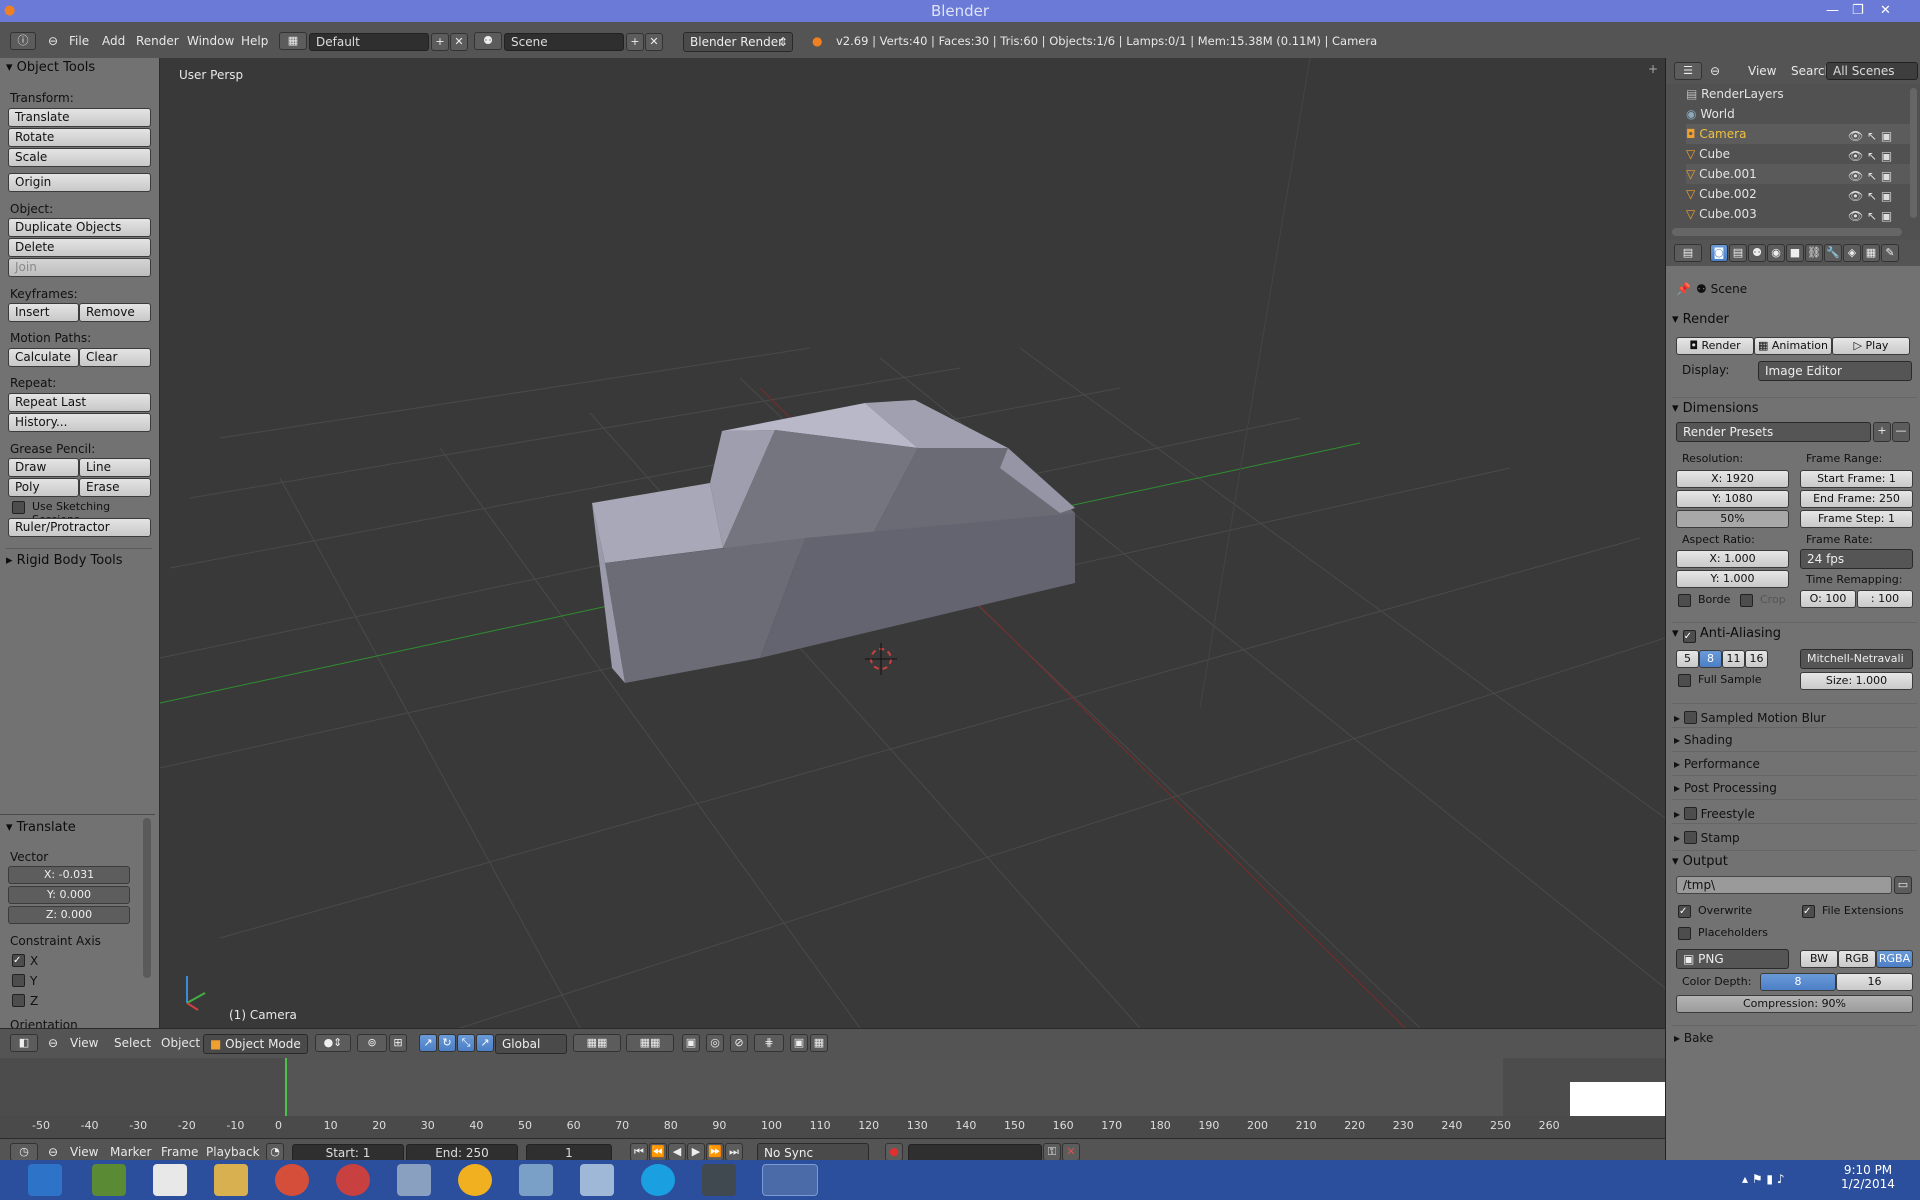 Image resolution: width=1920 pixels, height=1200 pixels. What do you see at coordinates (1653, 69) in the screenshot?
I see `expand-icon: +` at bounding box center [1653, 69].